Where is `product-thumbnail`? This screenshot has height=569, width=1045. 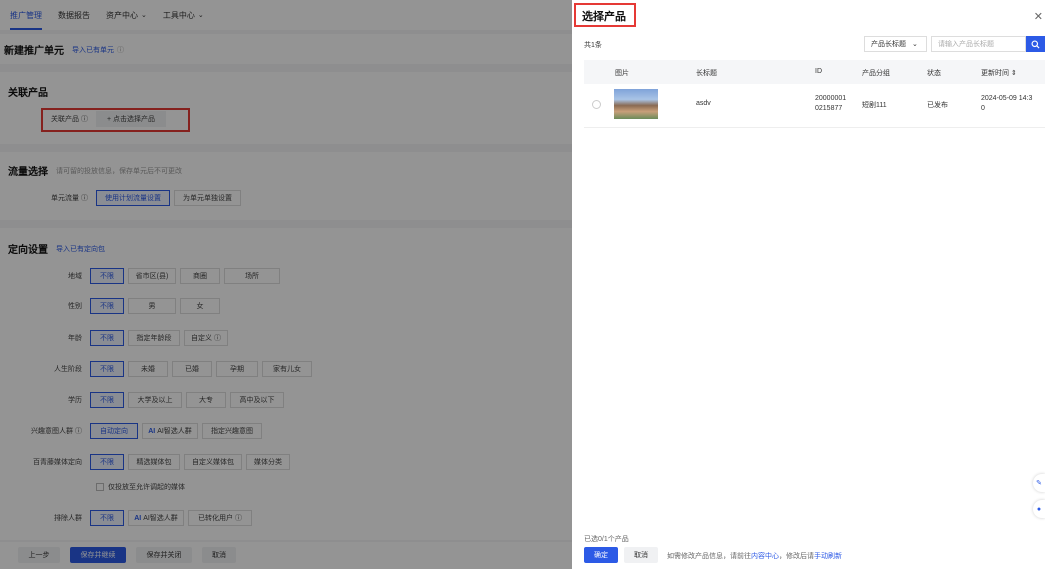
product-thumbnail is located at coordinates (636, 104).